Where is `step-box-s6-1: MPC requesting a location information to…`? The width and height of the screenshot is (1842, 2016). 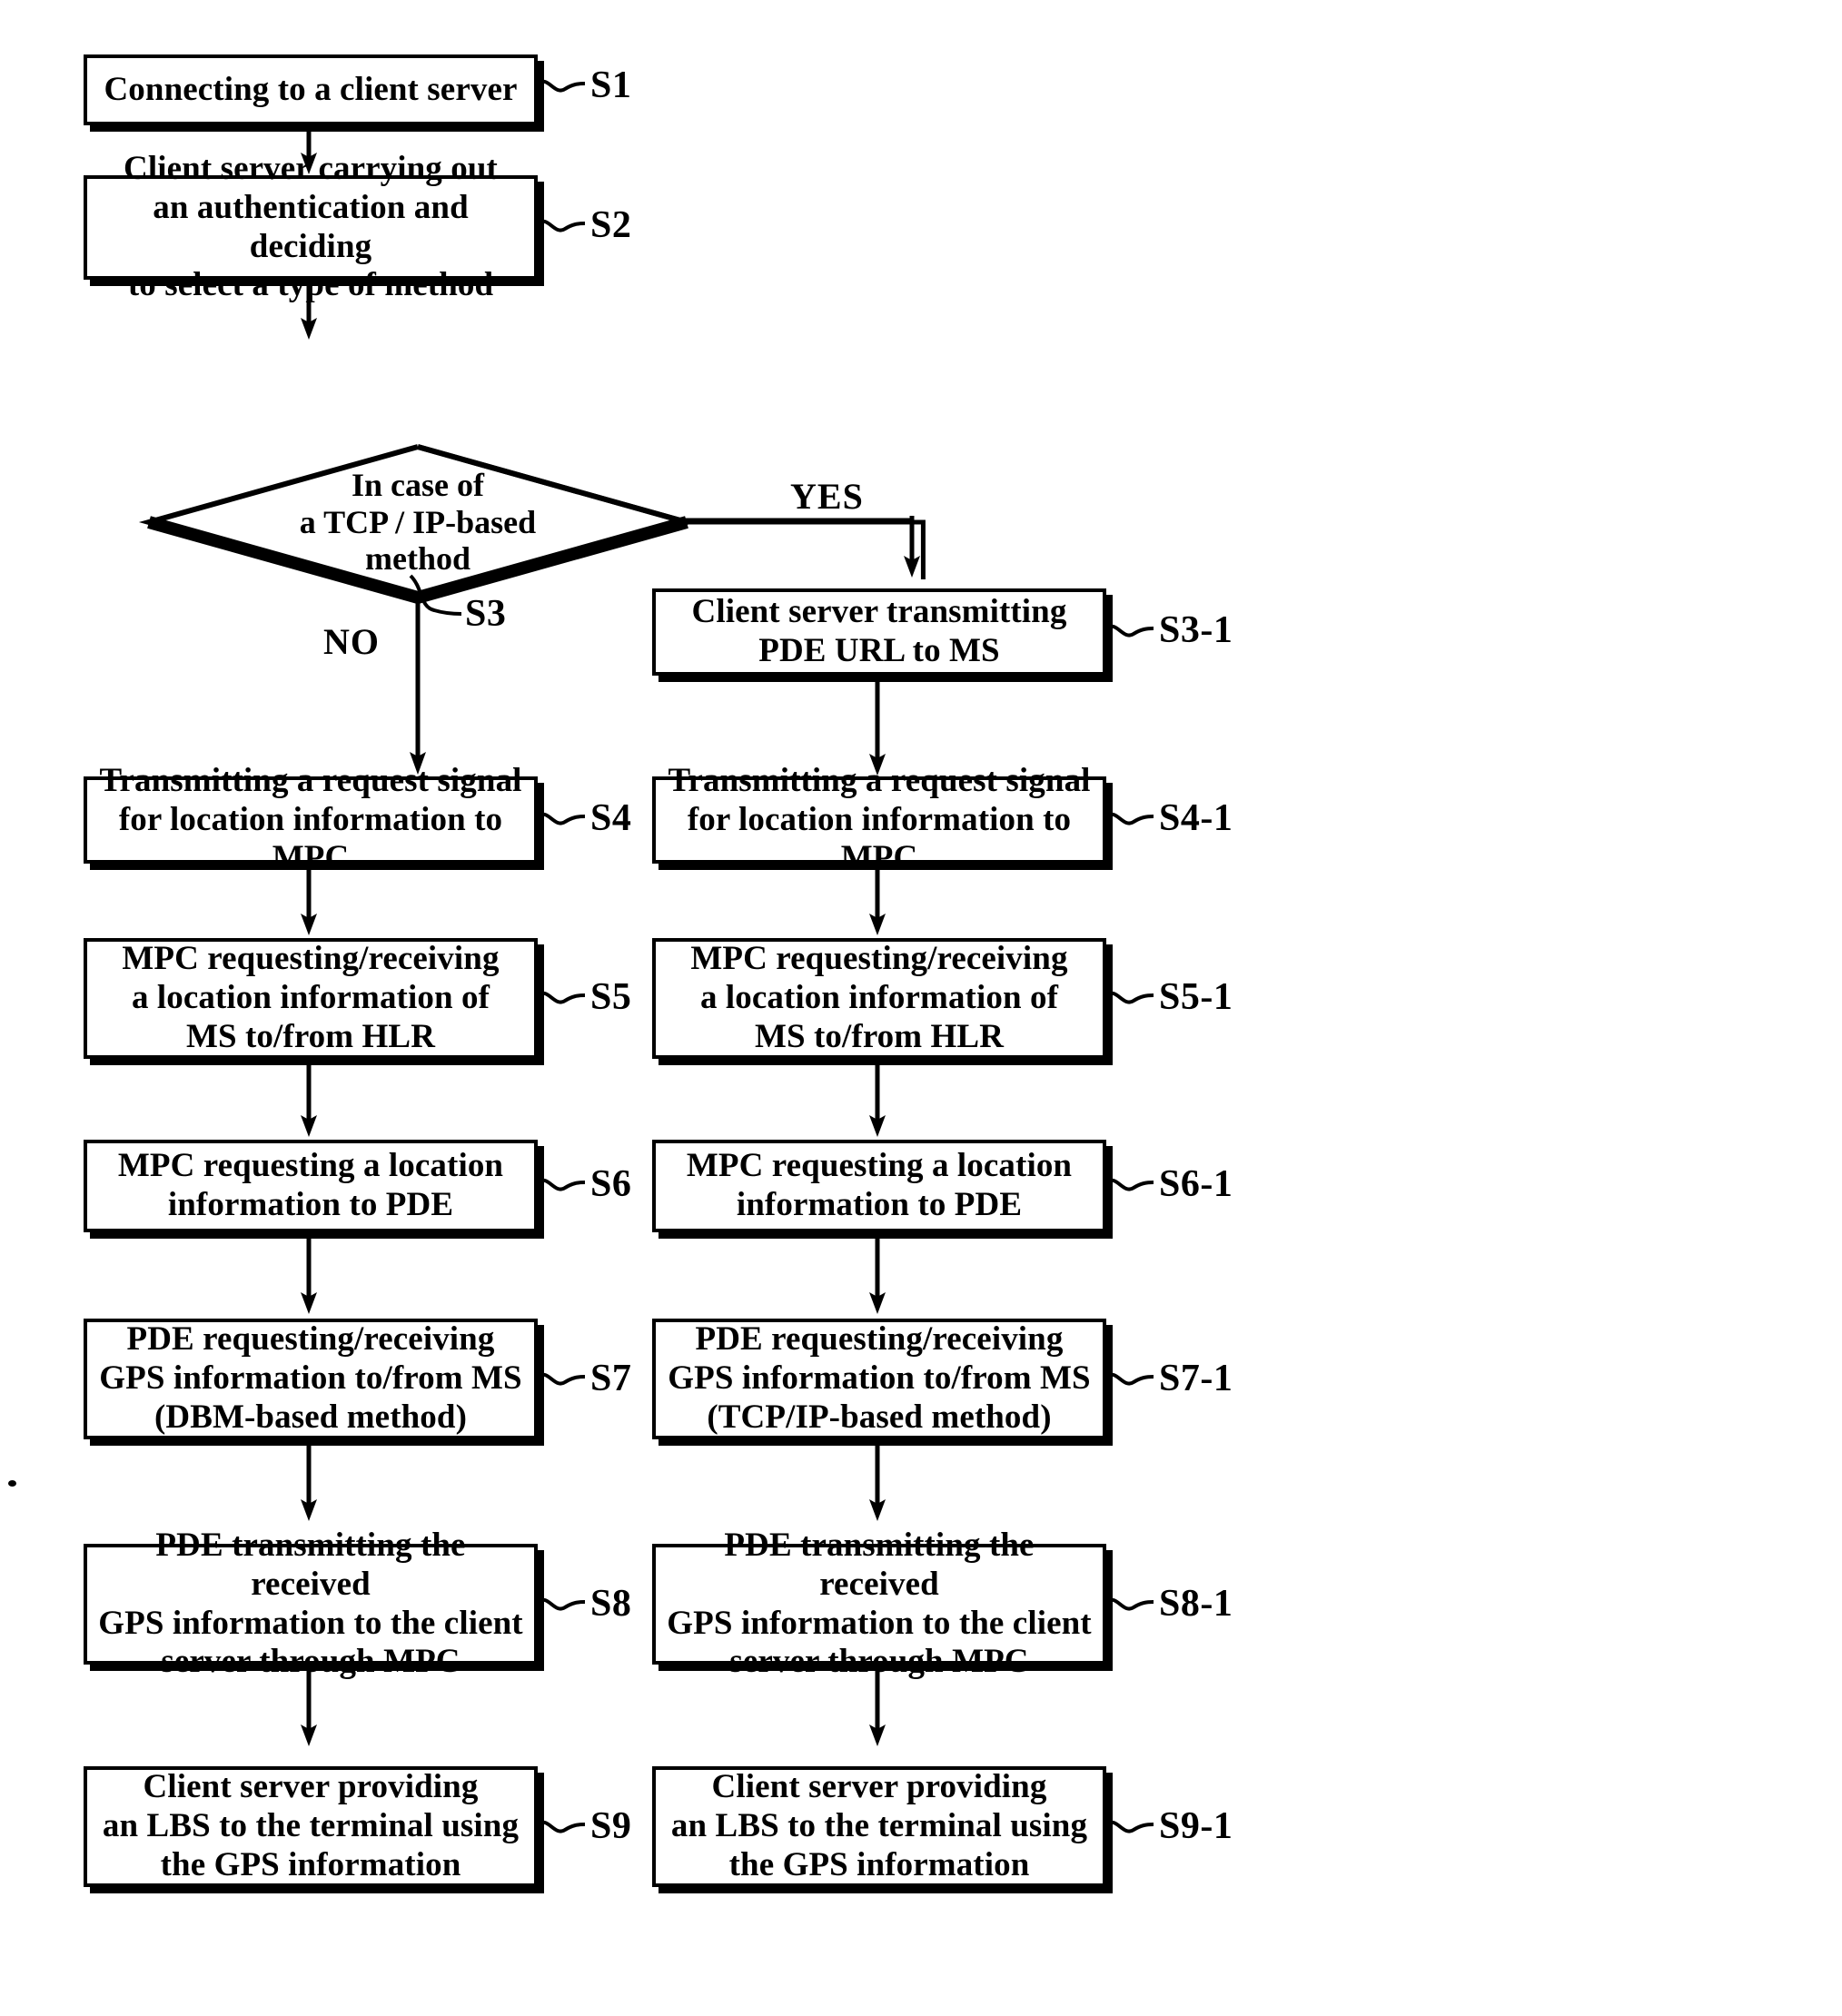
step-box-s6-1: MPC requesting a location information to… is located at coordinates (879, 1186).